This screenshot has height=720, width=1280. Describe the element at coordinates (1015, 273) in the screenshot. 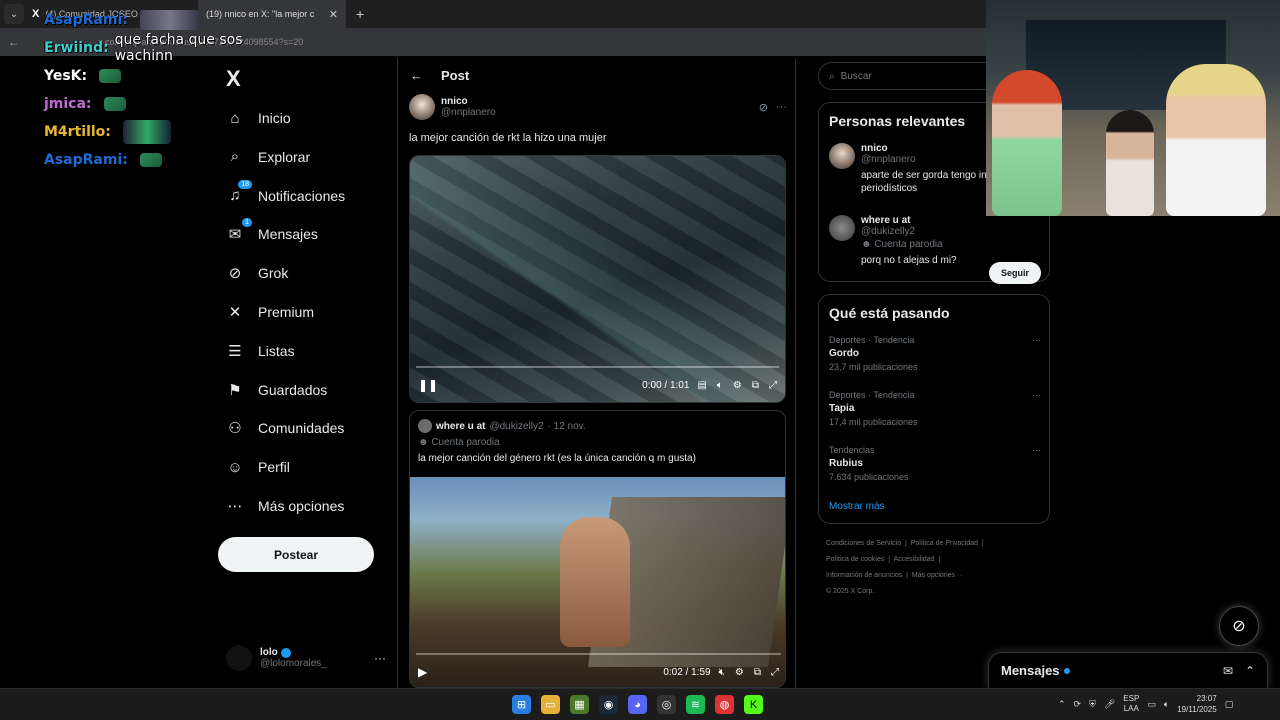

I see `follow-button: Seguir` at that location.